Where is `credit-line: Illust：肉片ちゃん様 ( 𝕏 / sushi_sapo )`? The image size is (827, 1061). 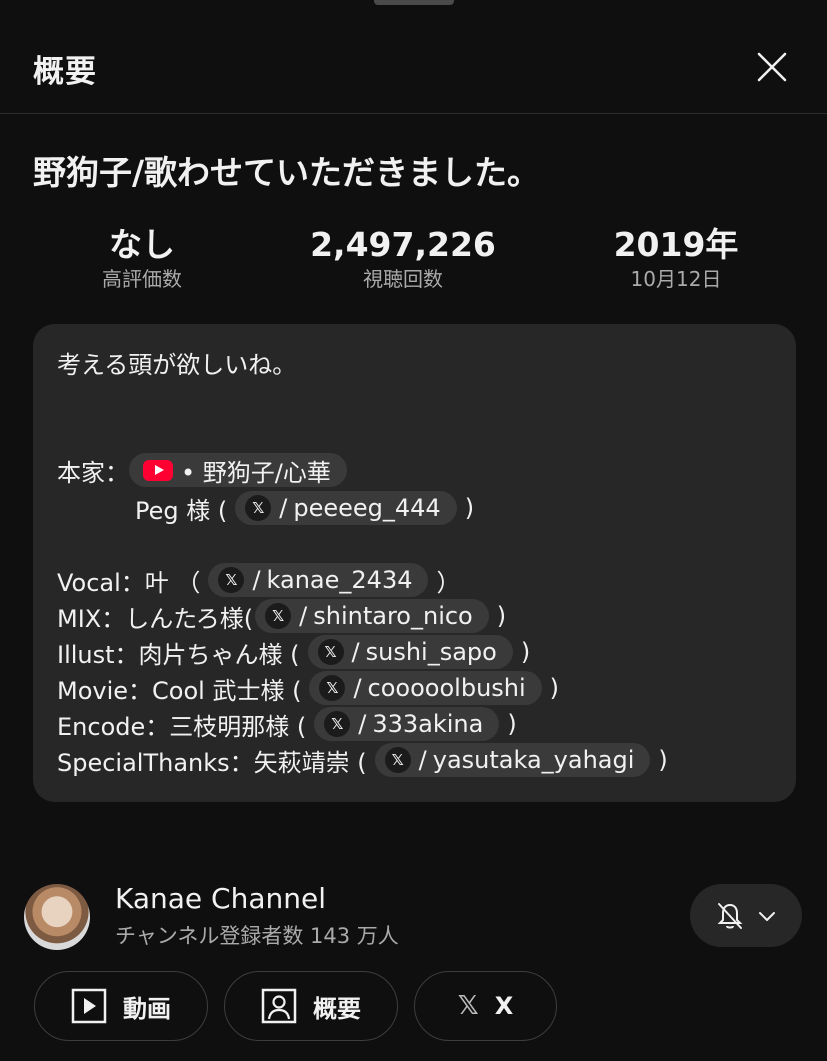 credit-line: Illust：肉片ちゃん様 ( 𝕏 / sushi_sapo ) is located at coordinates (293, 652).